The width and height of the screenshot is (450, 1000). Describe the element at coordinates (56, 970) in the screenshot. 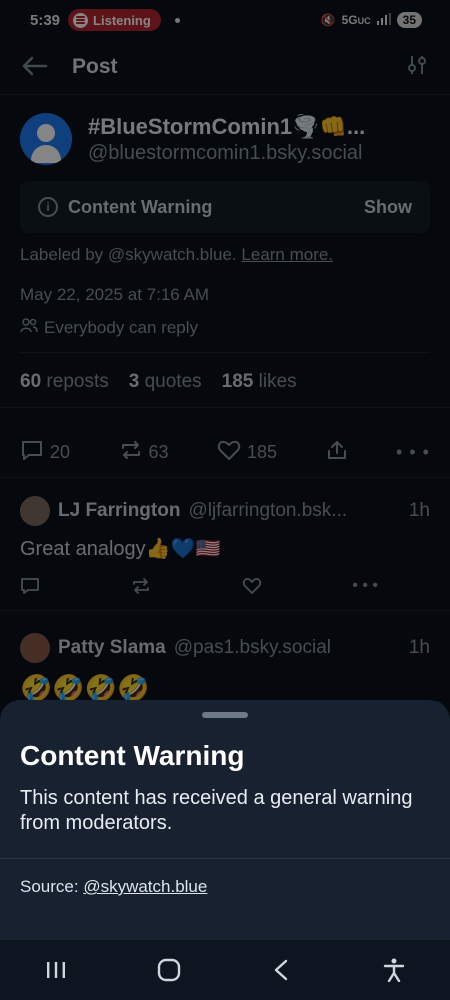

I see `recents-icon` at that location.